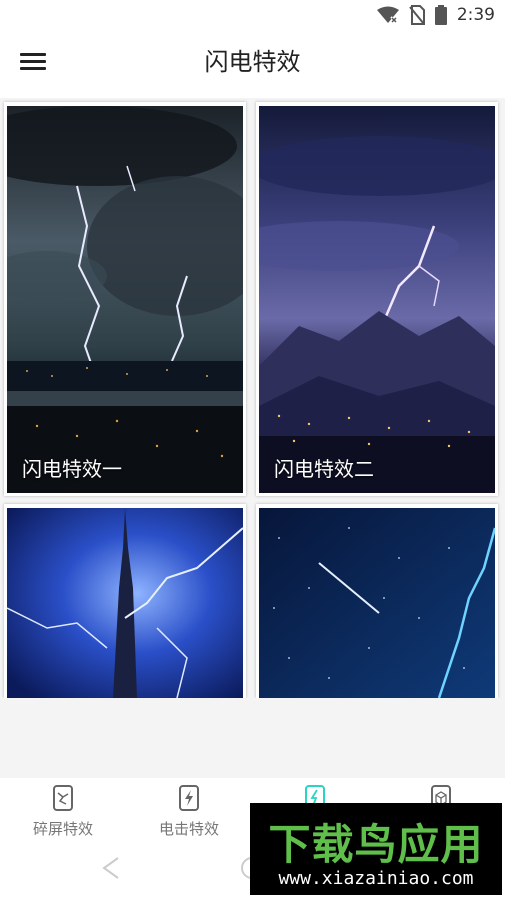  Describe the element at coordinates (417, 15) in the screenshot. I see `no-sim-icon` at that location.